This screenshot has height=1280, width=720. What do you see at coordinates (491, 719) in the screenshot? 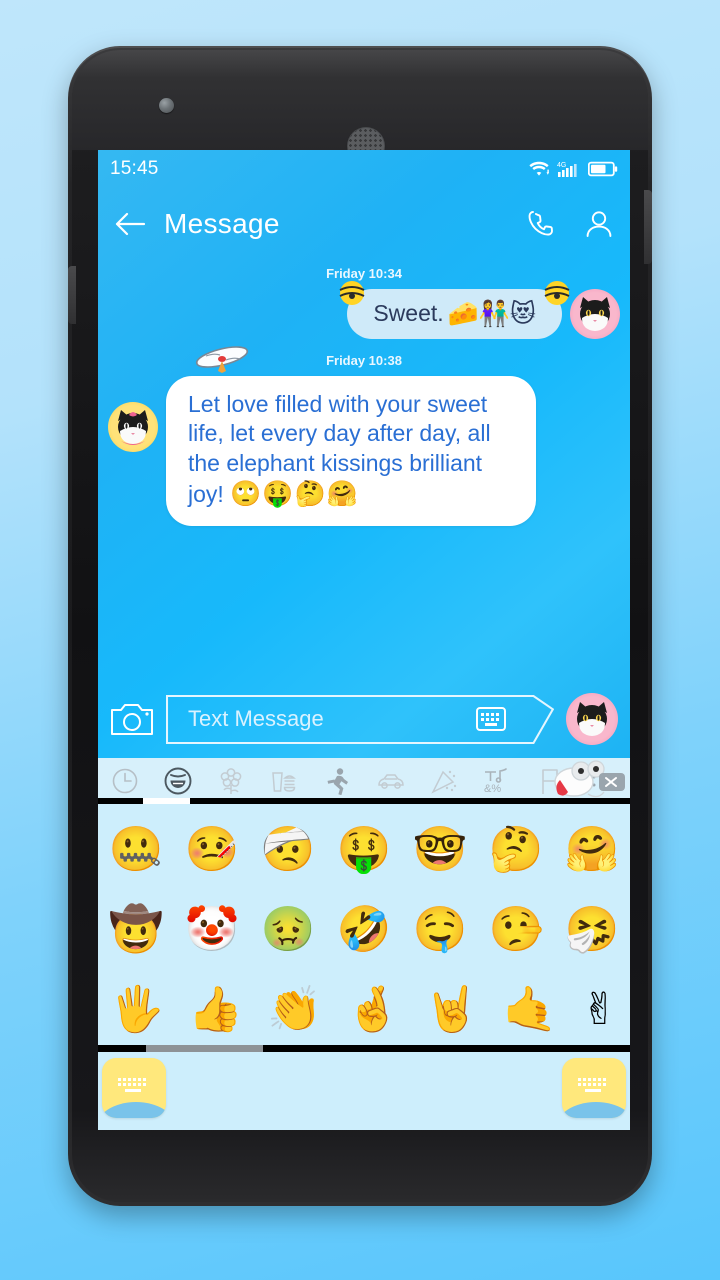
I see `keyboard-icon` at bounding box center [491, 719].